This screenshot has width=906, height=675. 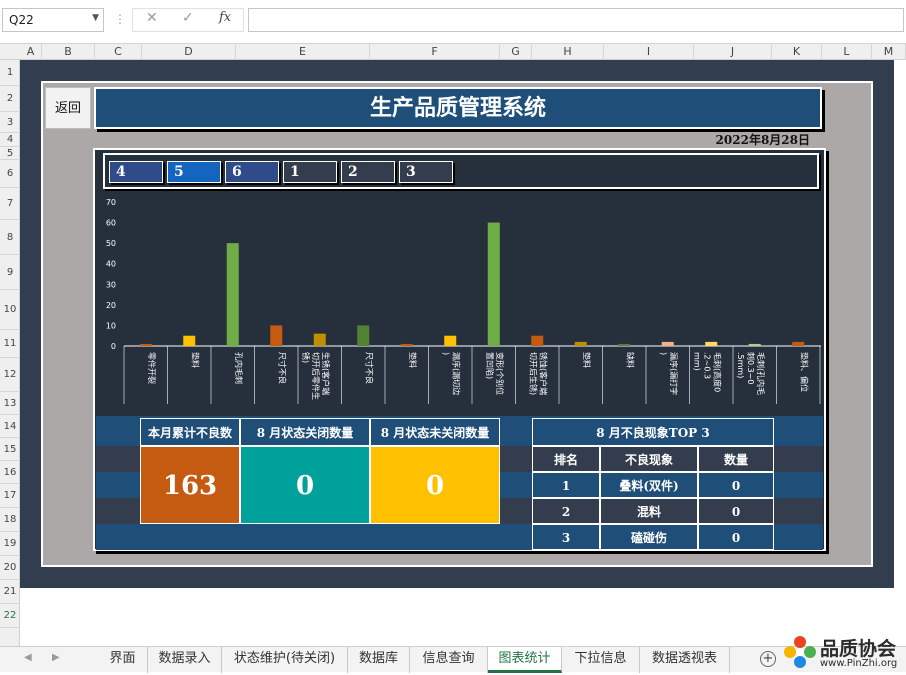 I want to click on month-tab-3: 3, so click(x=426, y=172).